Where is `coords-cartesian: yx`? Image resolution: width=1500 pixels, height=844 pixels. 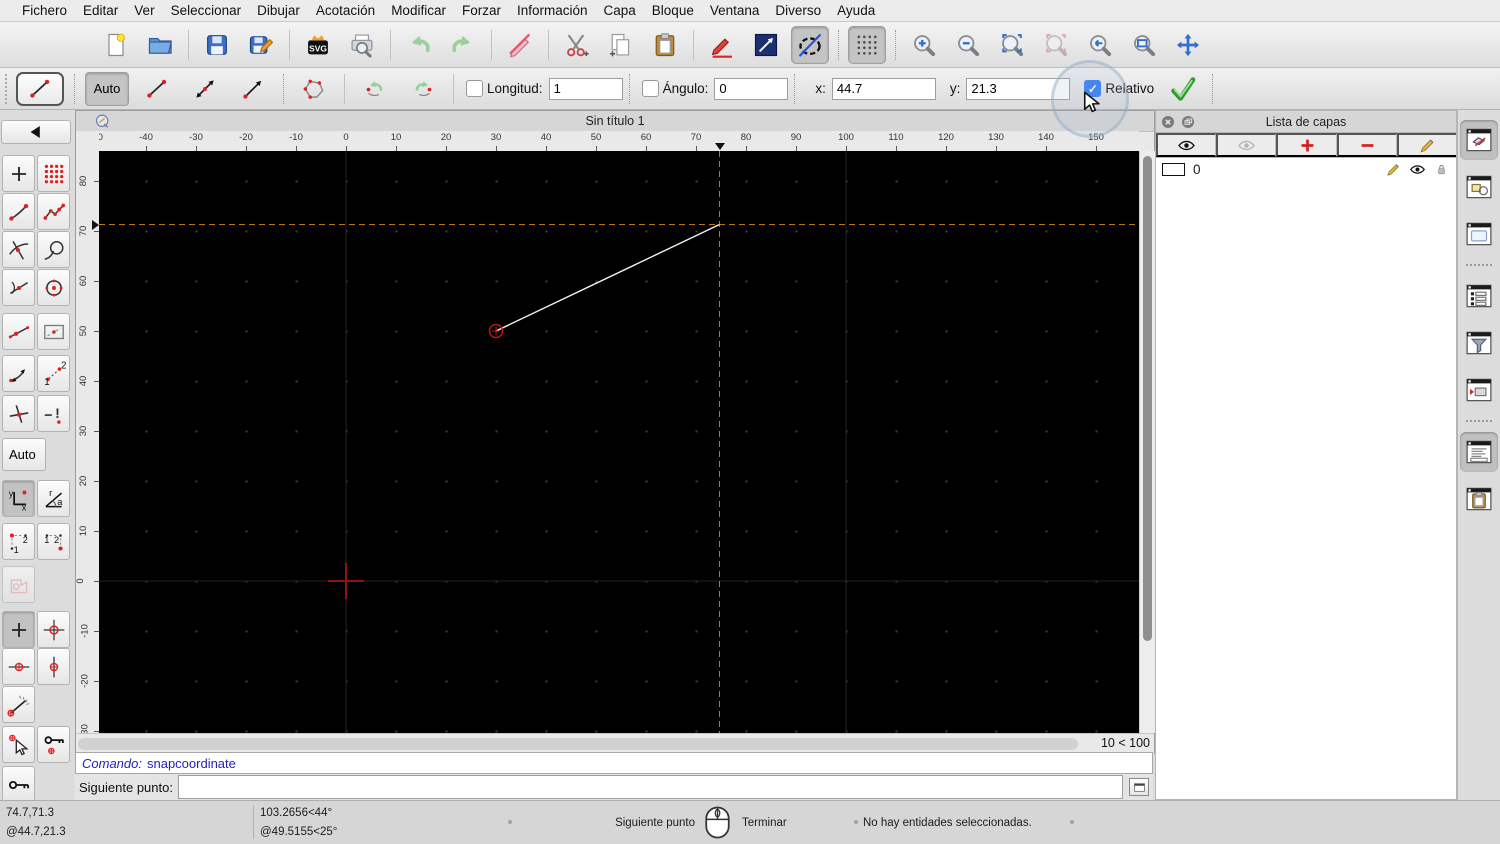
coords-cartesian: yx is located at coordinates (18, 498).